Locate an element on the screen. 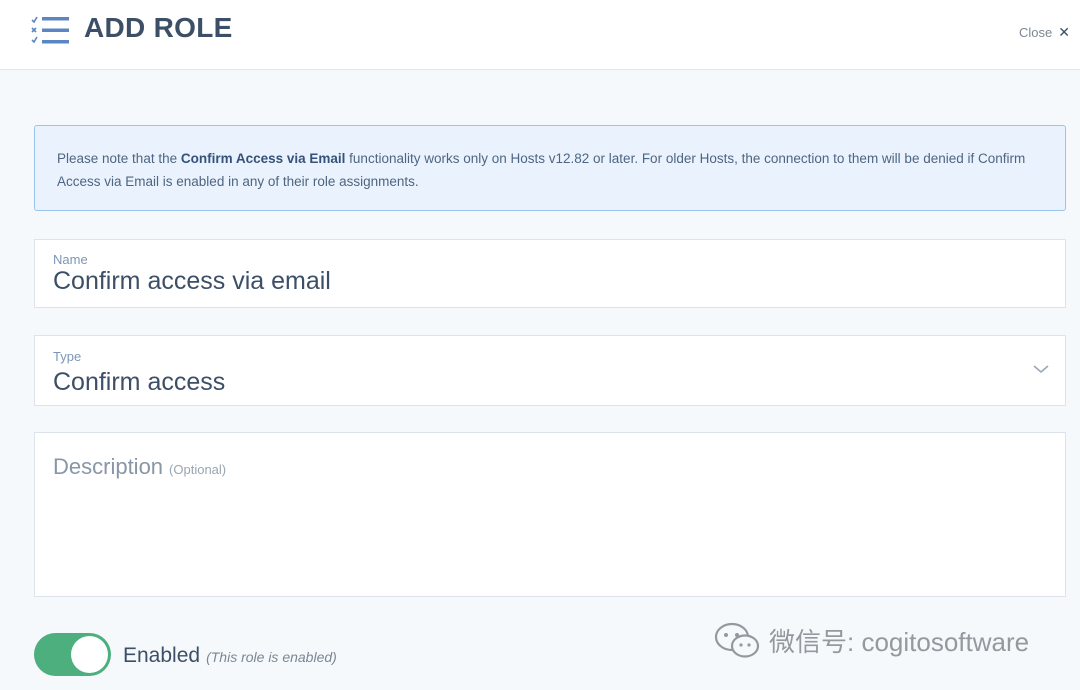 This screenshot has height=690, width=1080. name-input: Confirm access via email is located at coordinates (192, 281).